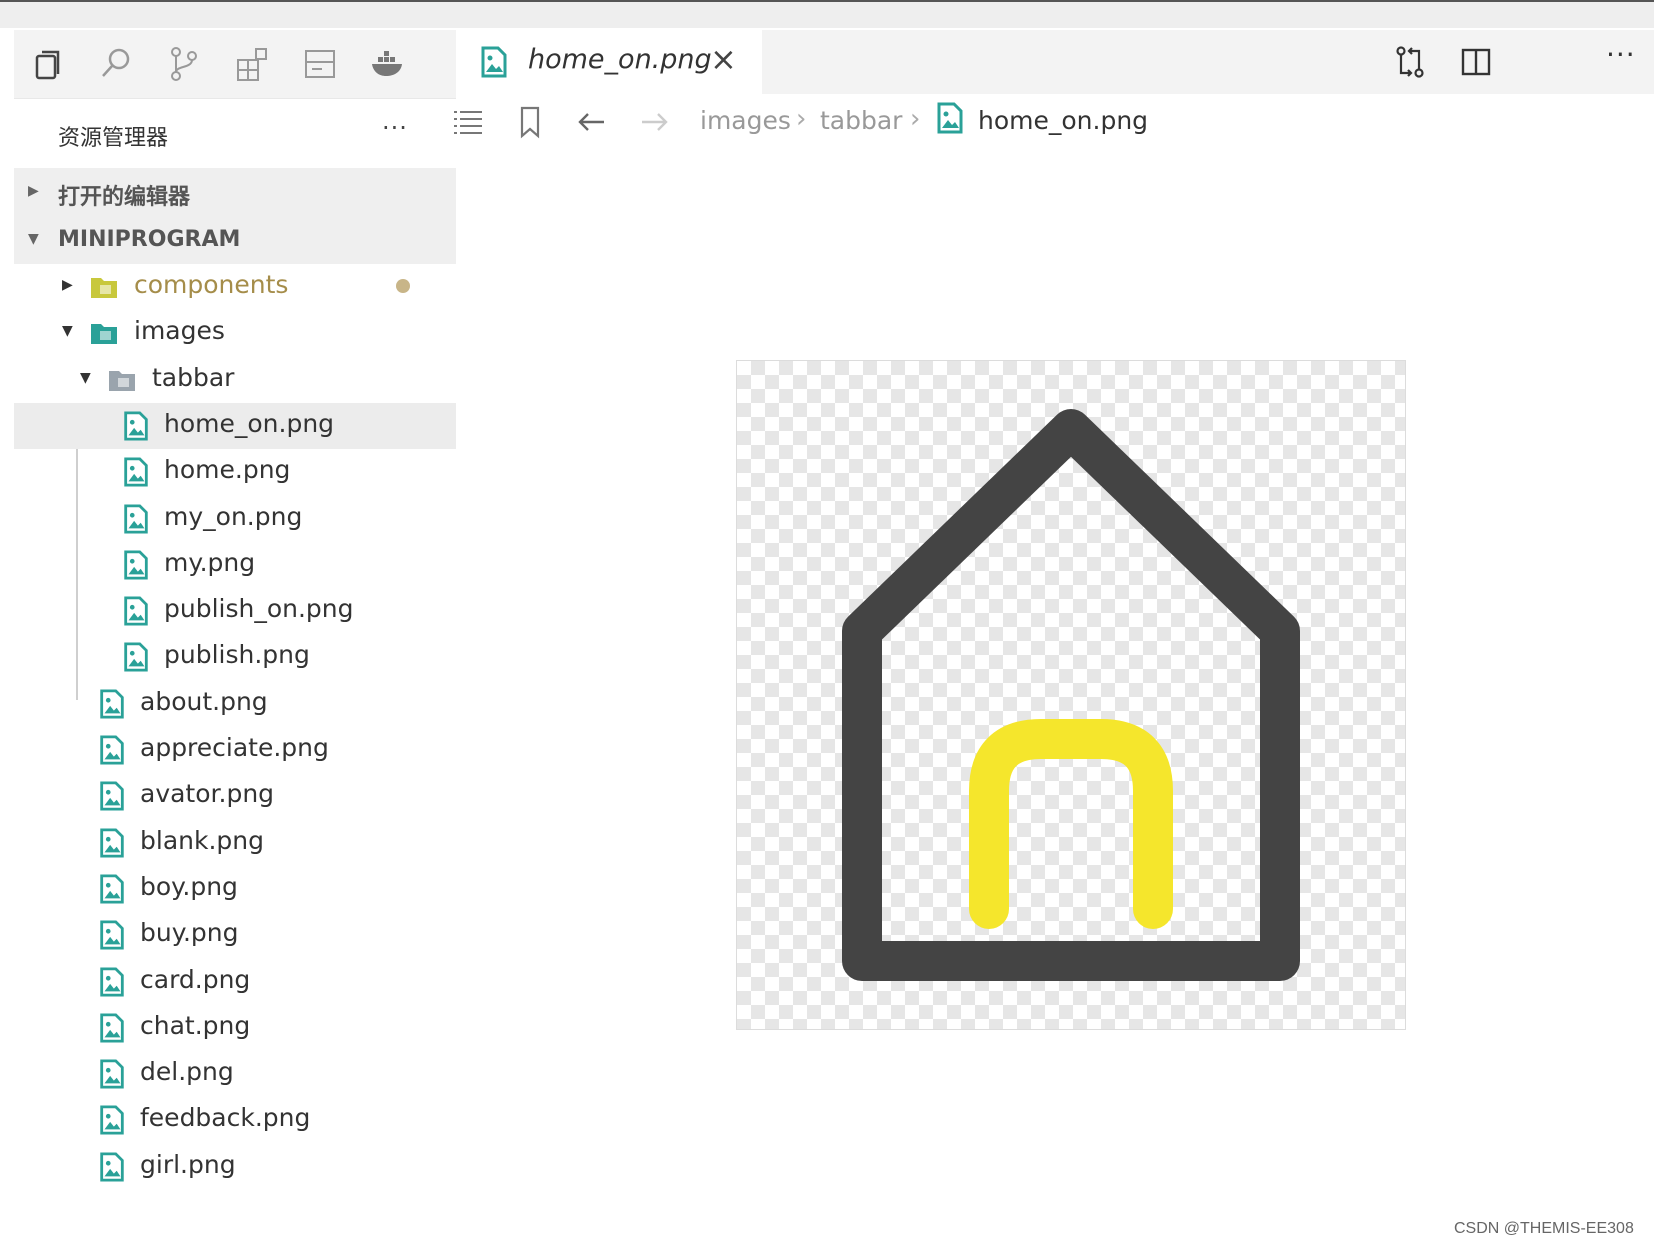 Image resolution: width=1654 pixels, height=1247 pixels. Describe the element at coordinates (195, 979) in the screenshot. I see `tree-item-label: card.png` at that location.